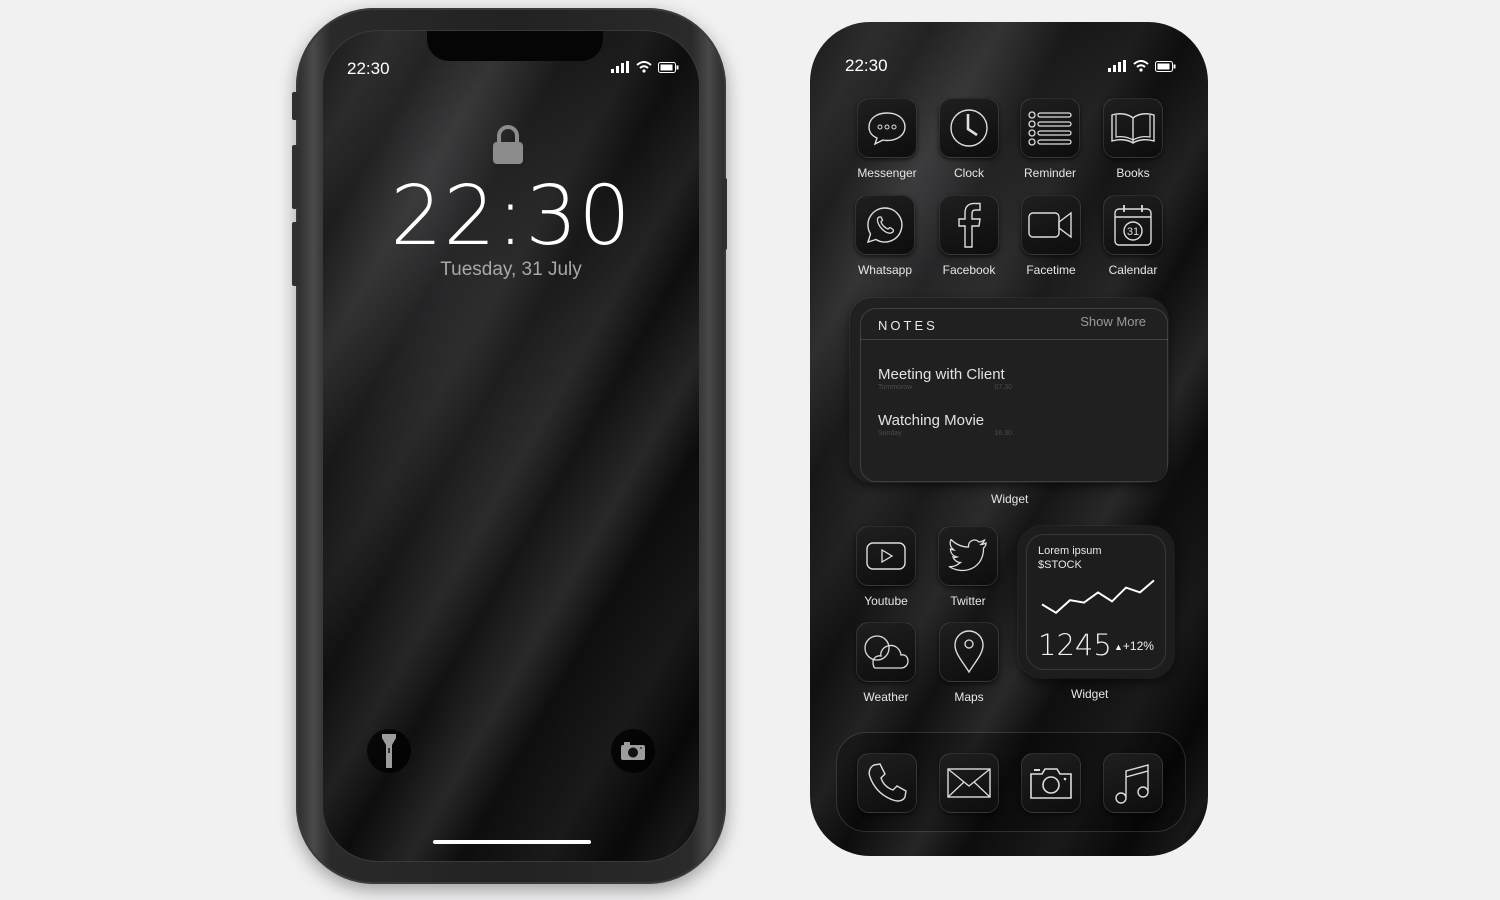  I want to click on note-title: Watching Movie, so click(931, 420).